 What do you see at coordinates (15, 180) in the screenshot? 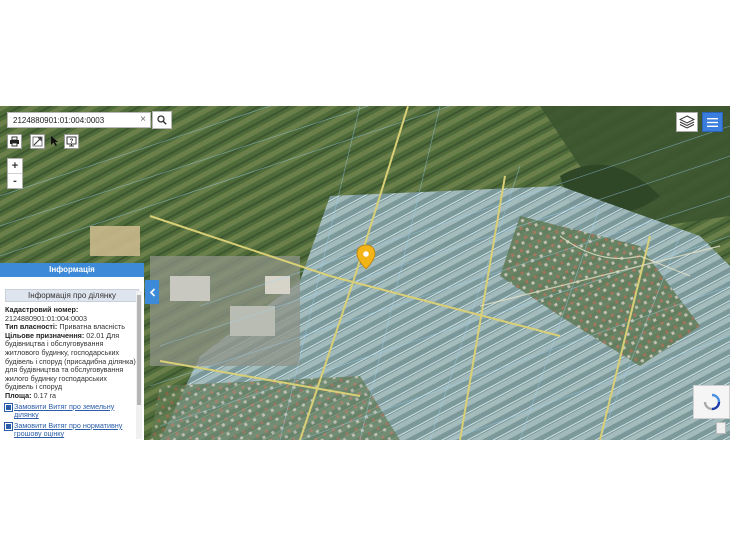
I see `zoom-out-button: -` at bounding box center [15, 180].